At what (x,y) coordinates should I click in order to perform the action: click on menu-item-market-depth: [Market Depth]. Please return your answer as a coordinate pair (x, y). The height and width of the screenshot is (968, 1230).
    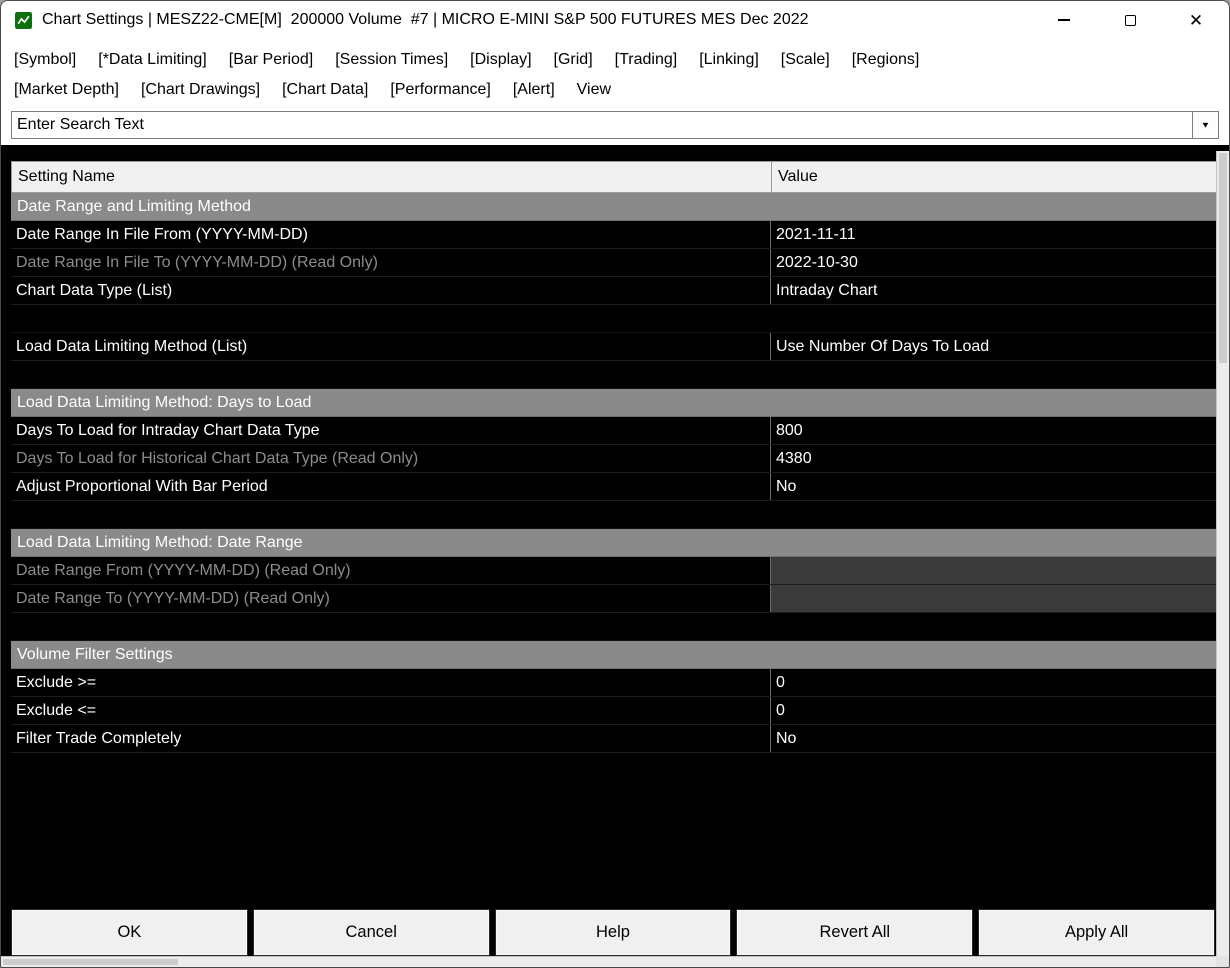
    Looking at the image, I should click on (66, 90).